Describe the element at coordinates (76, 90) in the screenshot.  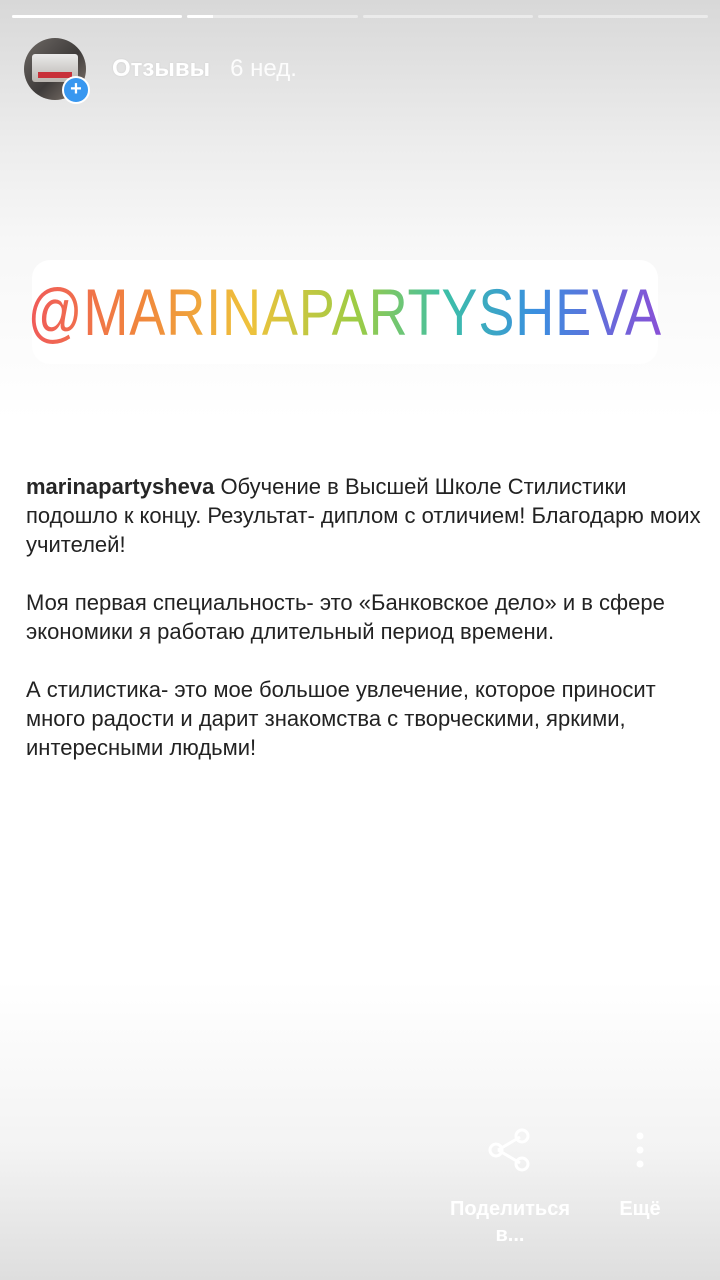
I see `add-story-plus-icon: +` at that location.